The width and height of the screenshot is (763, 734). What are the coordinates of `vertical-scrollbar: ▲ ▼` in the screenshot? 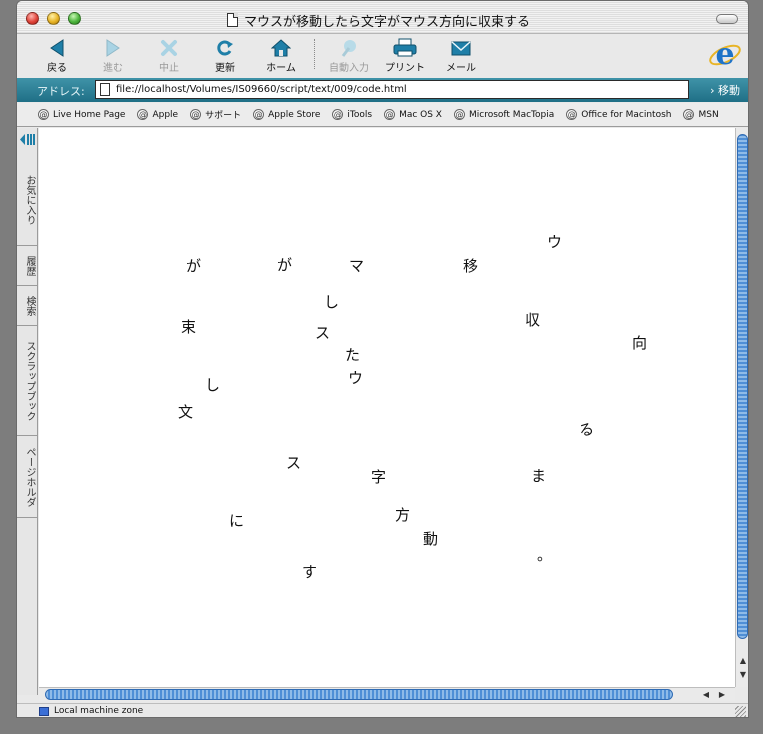 It's located at (741, 407).